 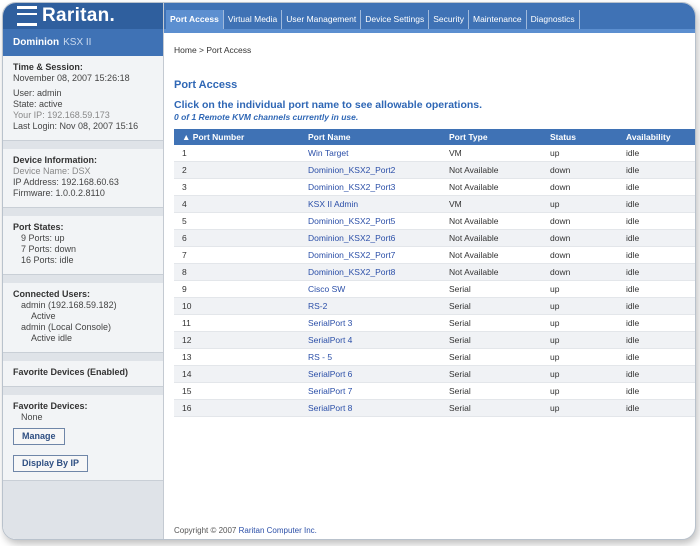 What do you see at coordinates (76, 126) in the screenshot?
I see `last-login: Last Login: Nov 08, 2007 15:16` at bounding box center [76, 126].